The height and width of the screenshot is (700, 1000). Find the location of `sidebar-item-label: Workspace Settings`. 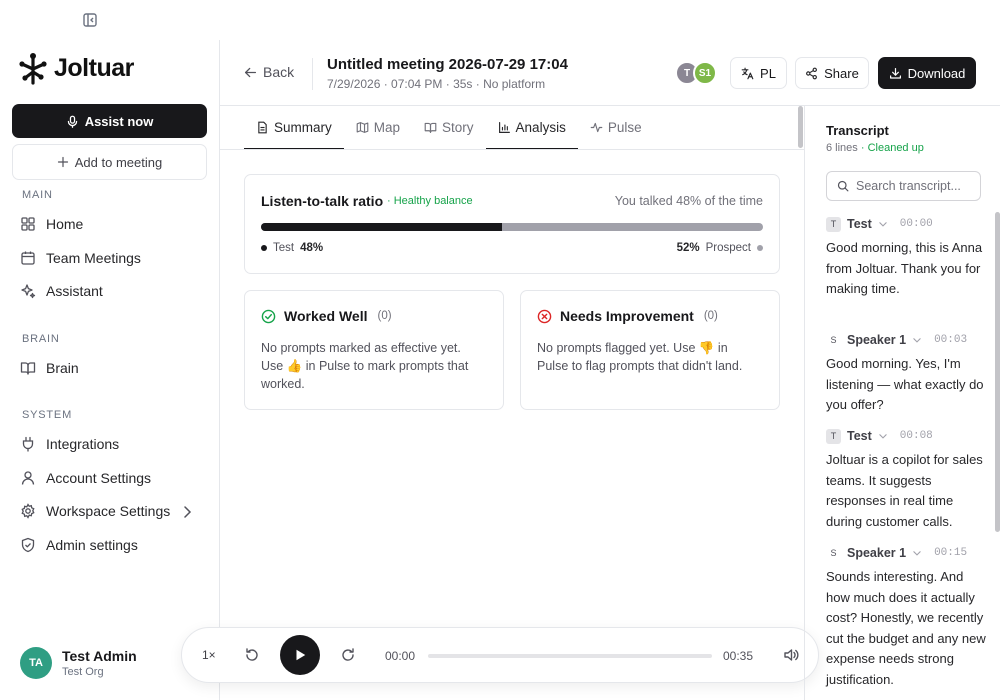

sidebar-item-label: Workspace Settings is located at coordinates (108, 511).